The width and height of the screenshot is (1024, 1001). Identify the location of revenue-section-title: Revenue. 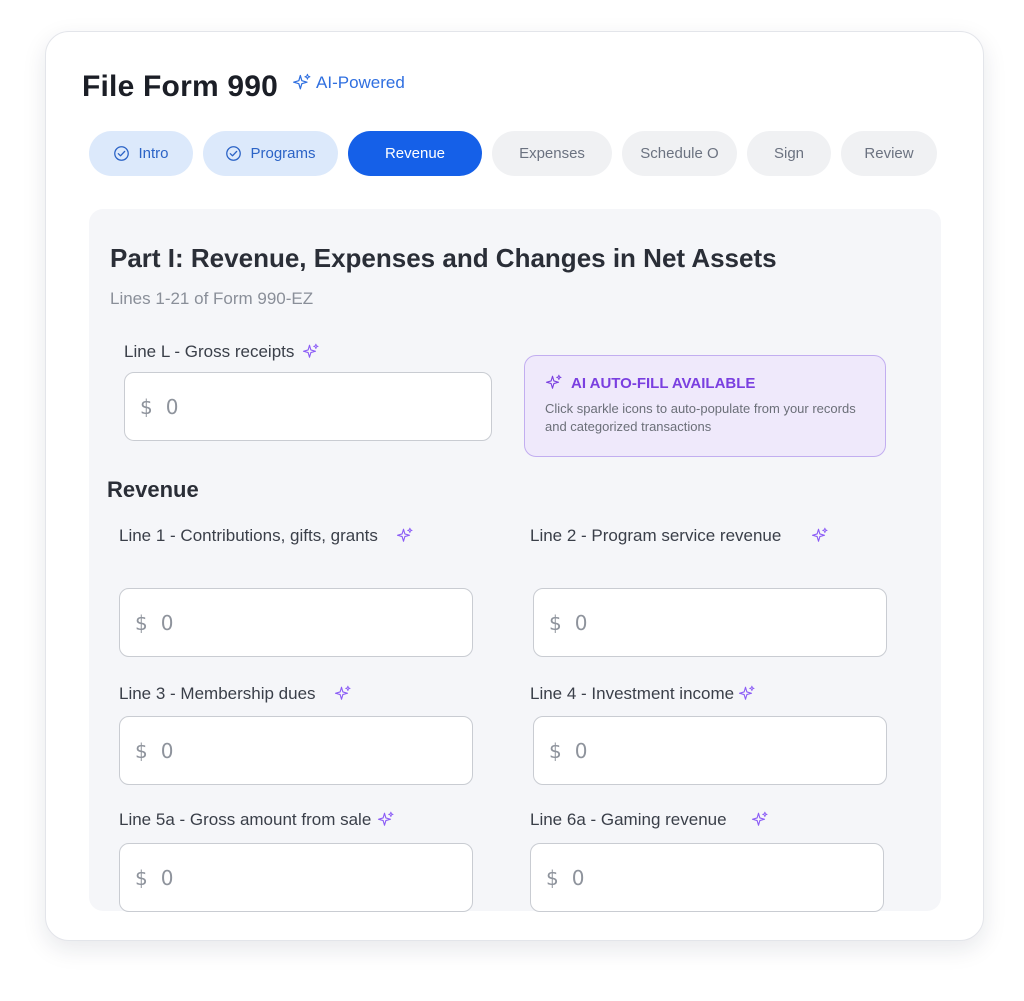
(153, 489).